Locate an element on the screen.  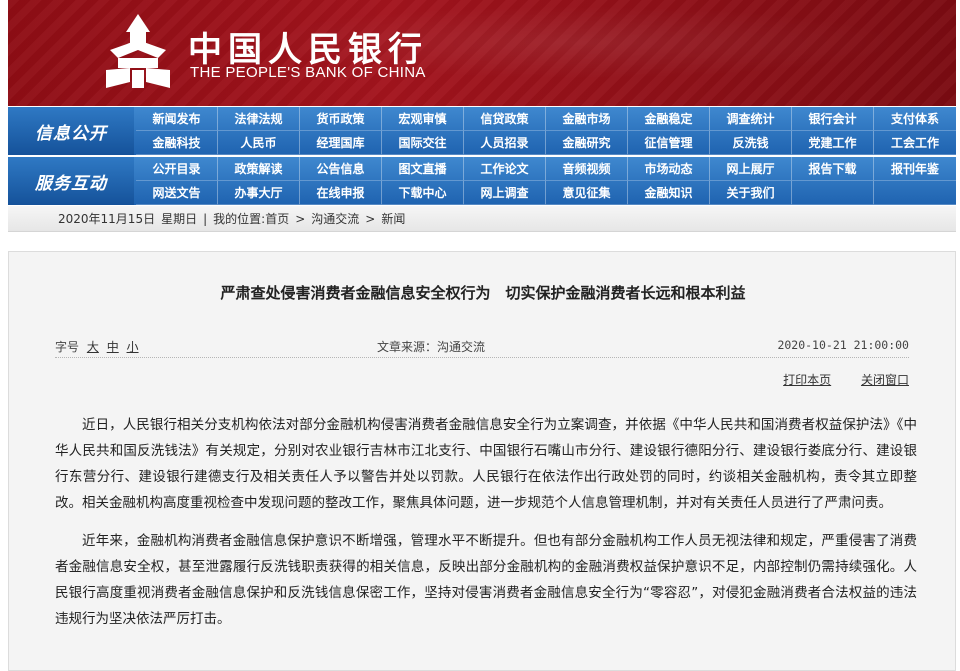
font-size-switcher: 字号 大 中 小 is located at coordinates (97, 346).